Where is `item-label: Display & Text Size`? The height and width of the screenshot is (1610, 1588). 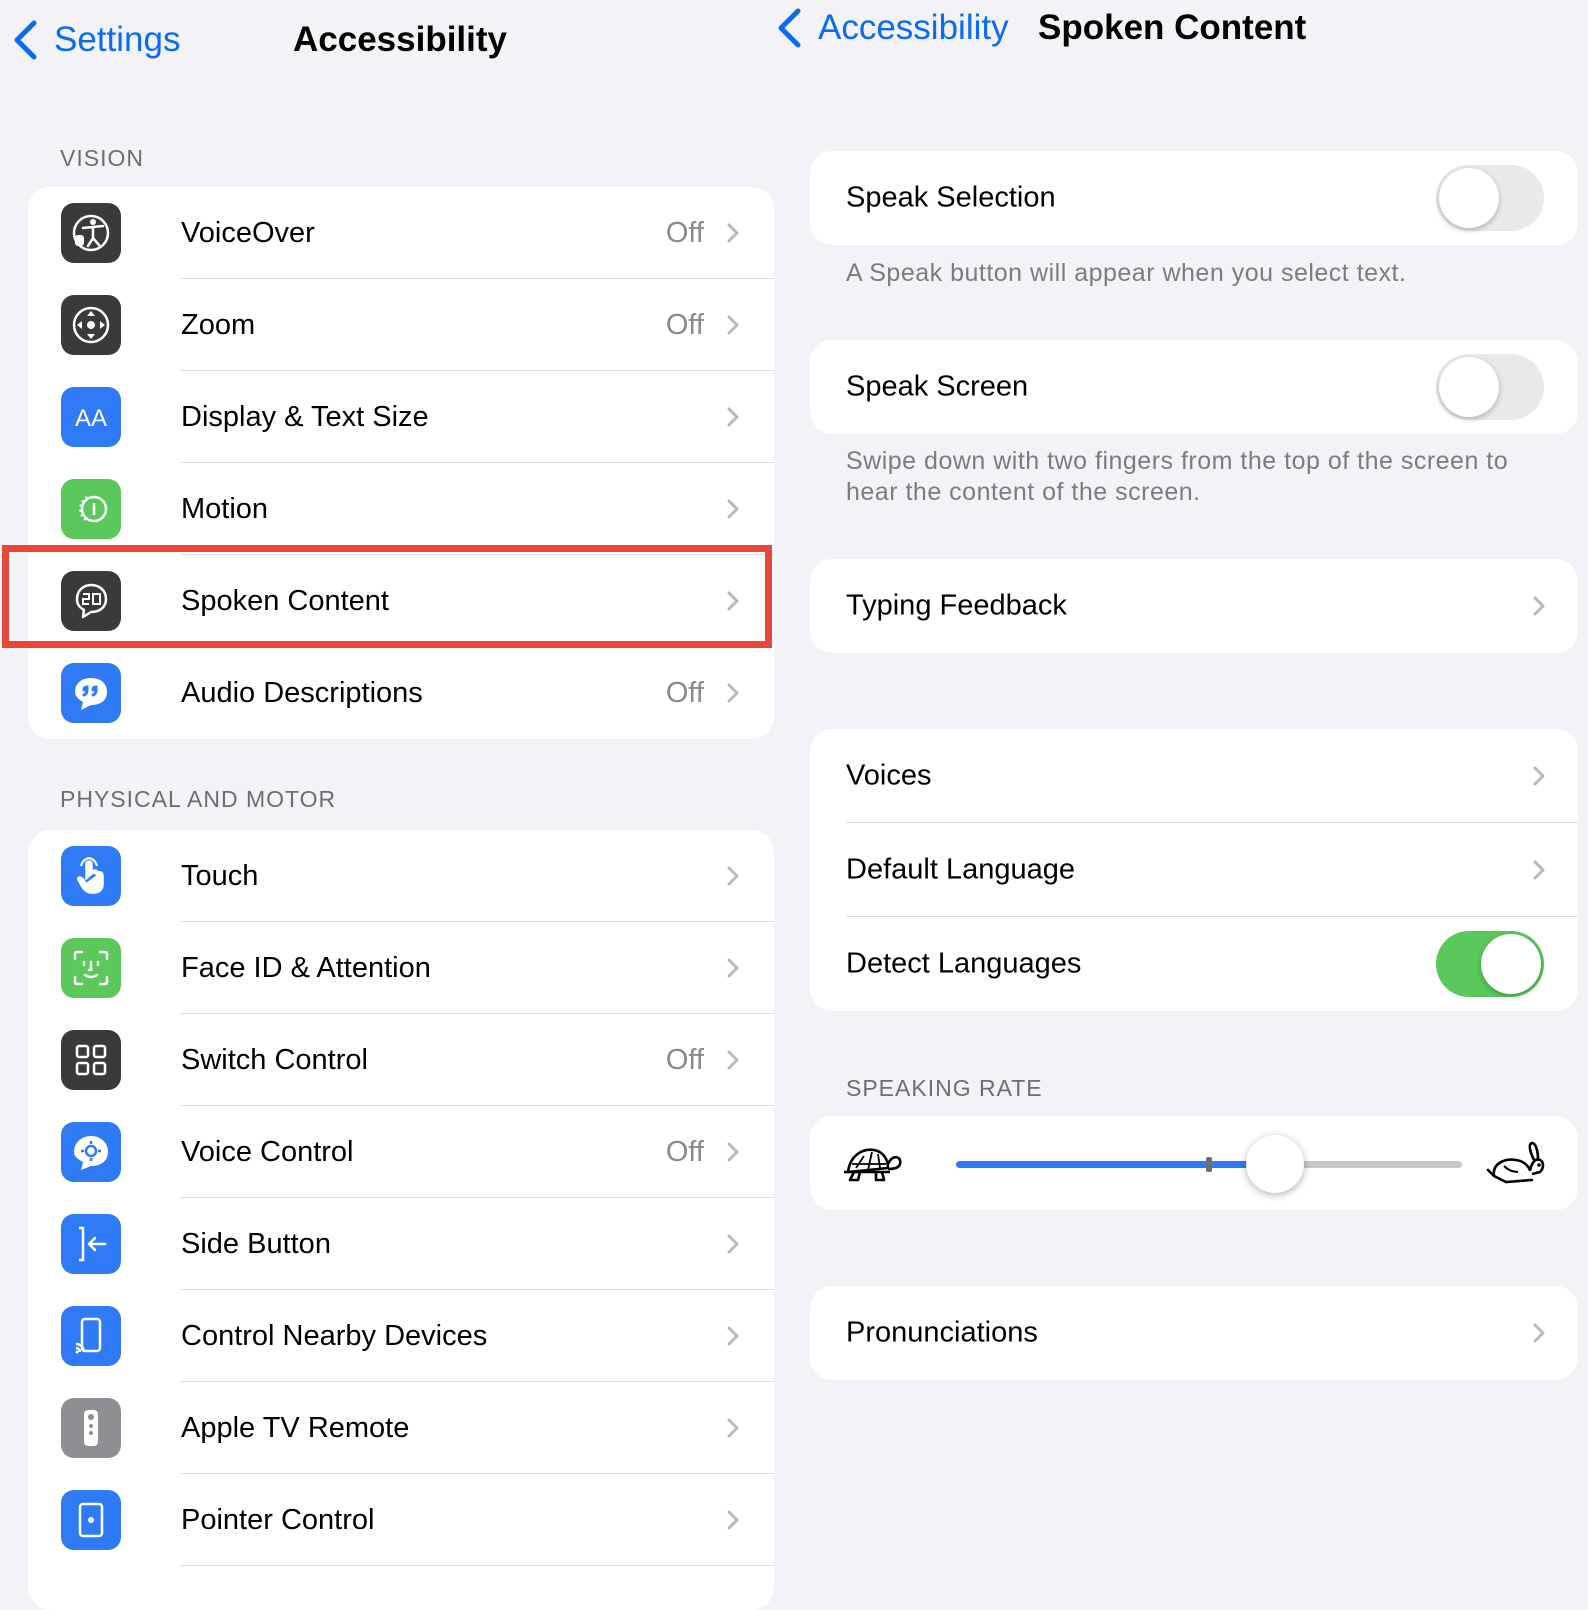
item-label: Display & Text Size is located at coordinates (305, 416).